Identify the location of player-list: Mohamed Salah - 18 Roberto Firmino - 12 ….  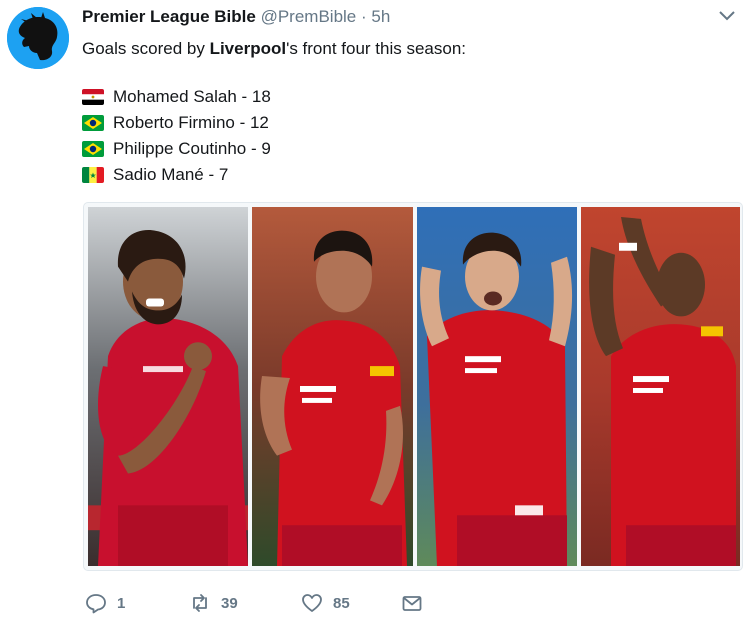
(176, 136).